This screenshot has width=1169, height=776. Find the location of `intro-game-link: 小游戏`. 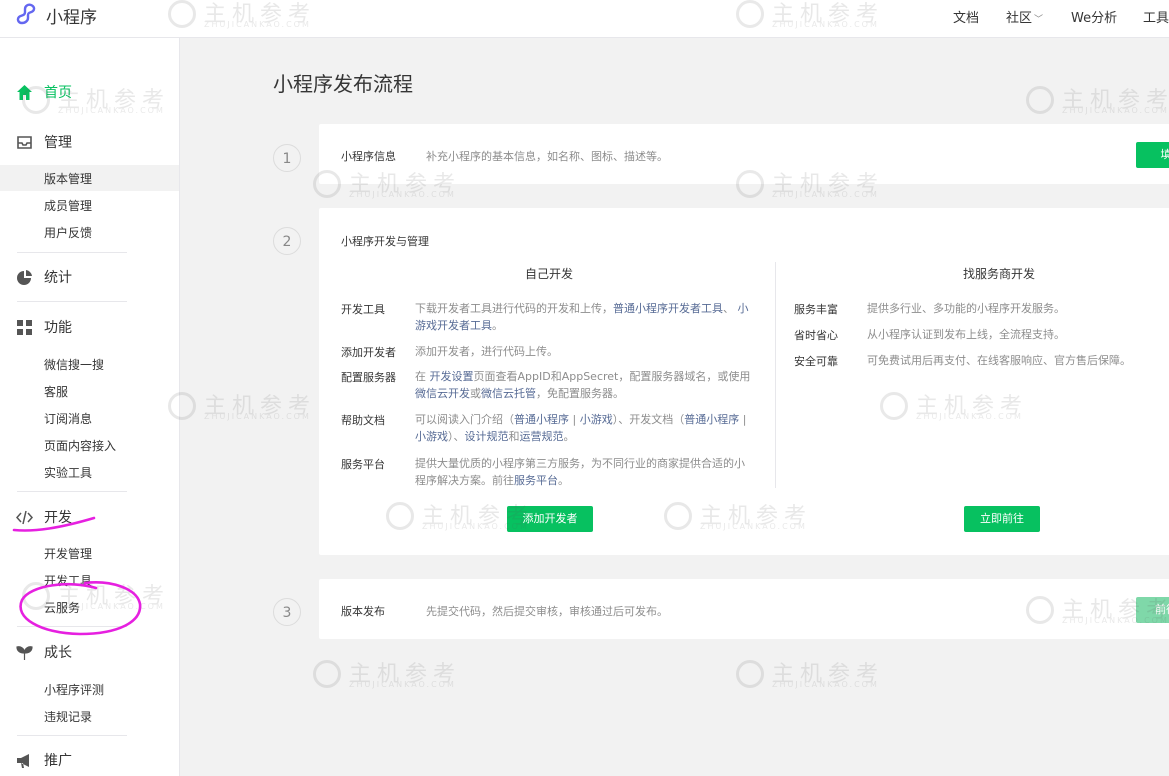

intro-game-link: 小游戏 is located at coordinates (596, 419).